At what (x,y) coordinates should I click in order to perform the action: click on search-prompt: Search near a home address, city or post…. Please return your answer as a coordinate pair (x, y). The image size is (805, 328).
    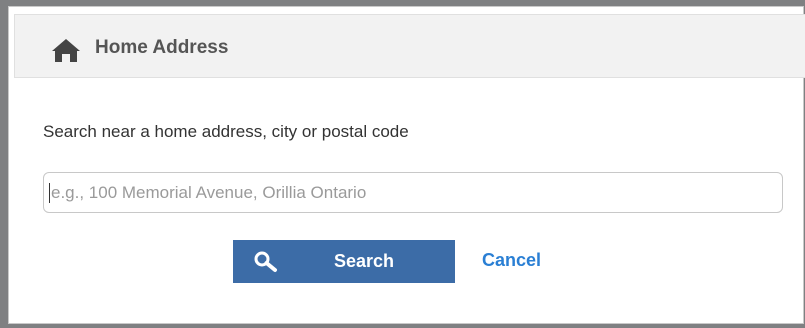
    Looking at the image, I should click on (226, 131).